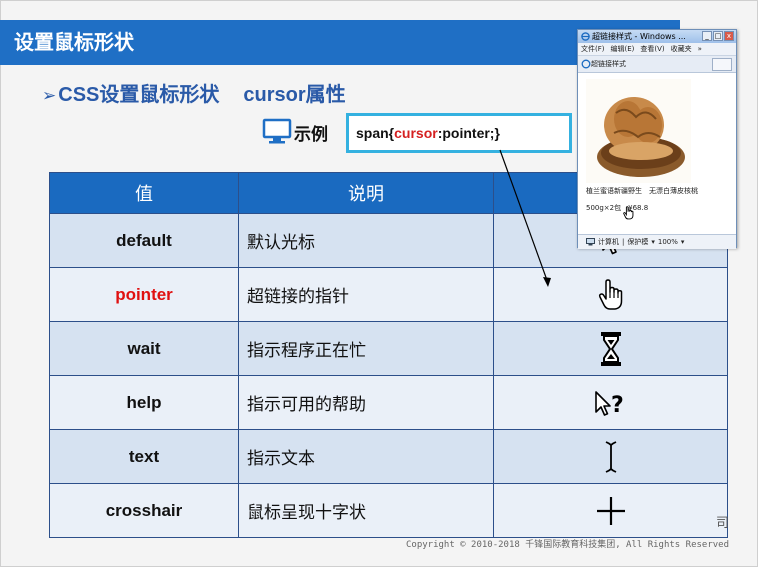 The width and height of the screenshot is (758, 567). Describe the element at coordinates (366, 294) in the screenshot. I see `cursor-description: 超链接的指针` at that location.